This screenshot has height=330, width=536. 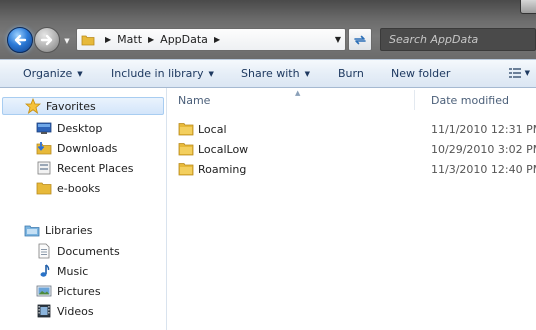 I want to click on sidebar-item-videos: Videos, so click(x=65, y=311).